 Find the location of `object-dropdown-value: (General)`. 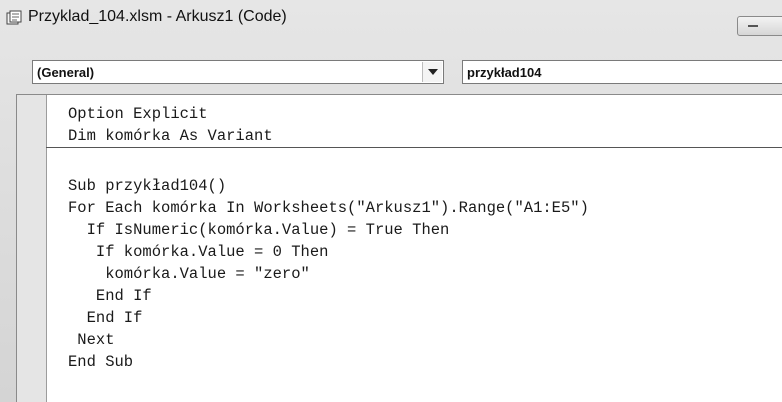

object-dropdown-value: (General) is located at coordinates (66, 72).